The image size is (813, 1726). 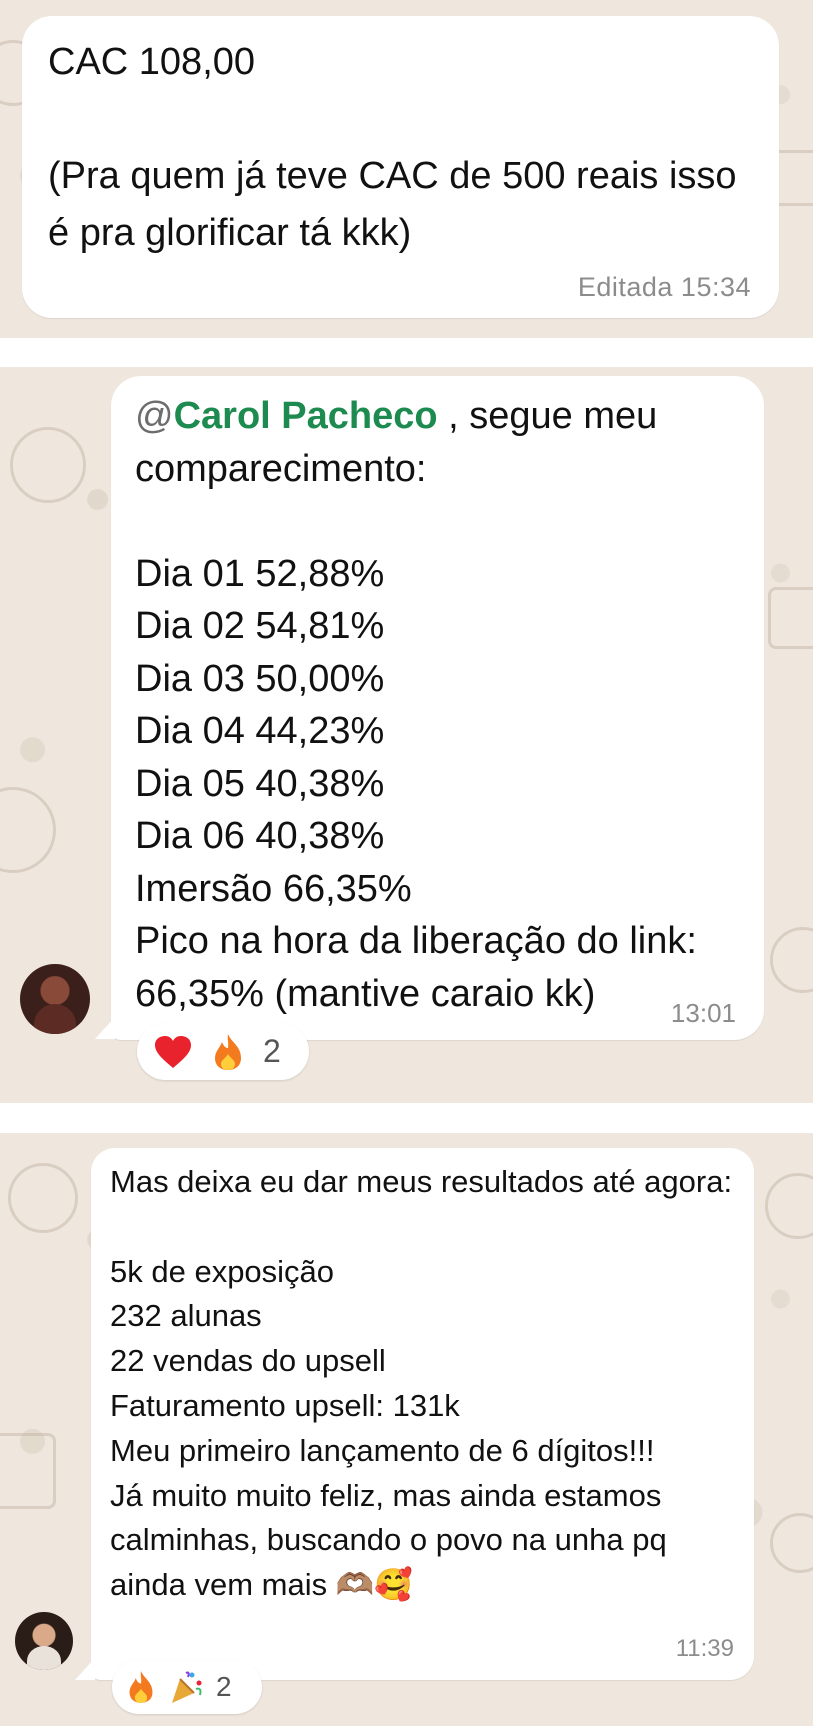 I want to click on party-popper-icon, so click(x=186, y=1687).